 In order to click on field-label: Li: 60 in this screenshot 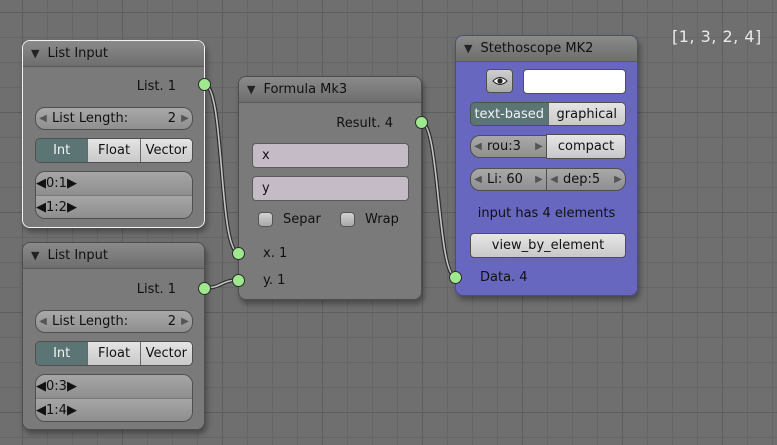, I will do `click(505, 179)`.